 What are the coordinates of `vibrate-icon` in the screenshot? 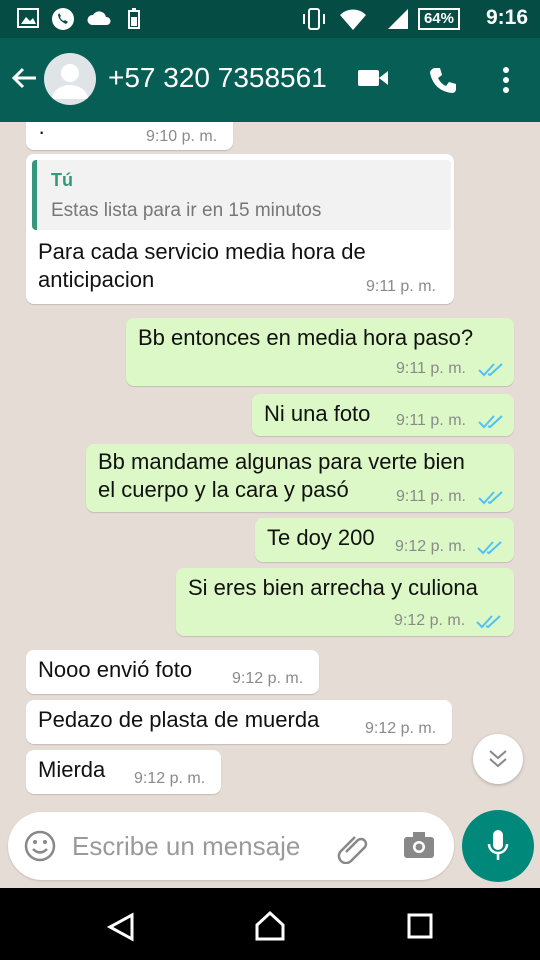 It's located at (314, 19).